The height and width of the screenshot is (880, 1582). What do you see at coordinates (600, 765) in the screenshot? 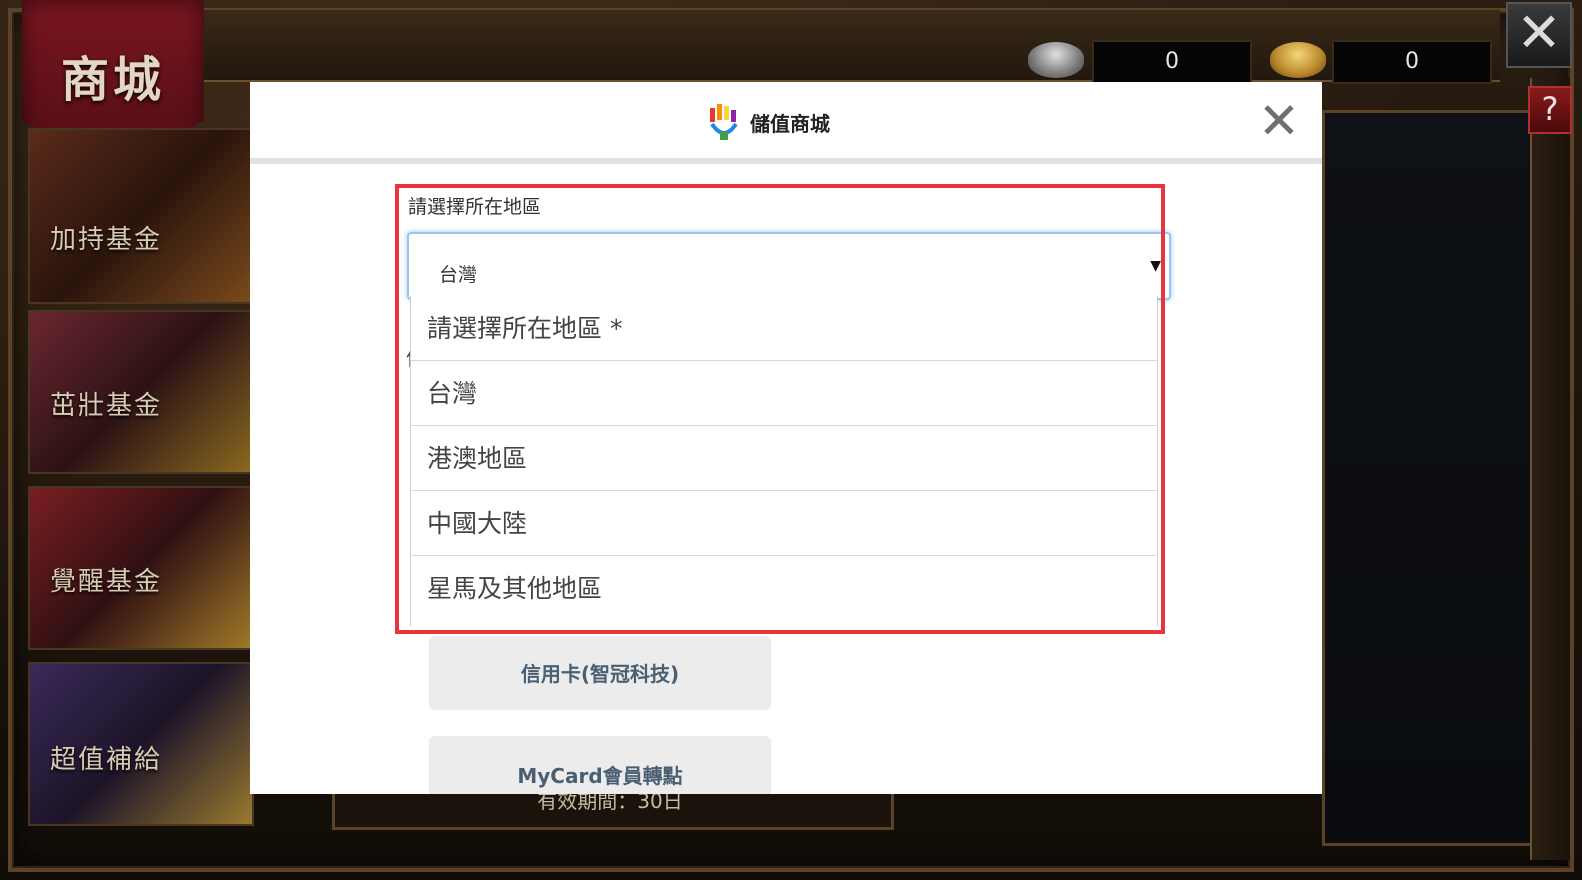
I see `mycard-payment-button: MyCard會員轉點` at bounding box center [600, 765].